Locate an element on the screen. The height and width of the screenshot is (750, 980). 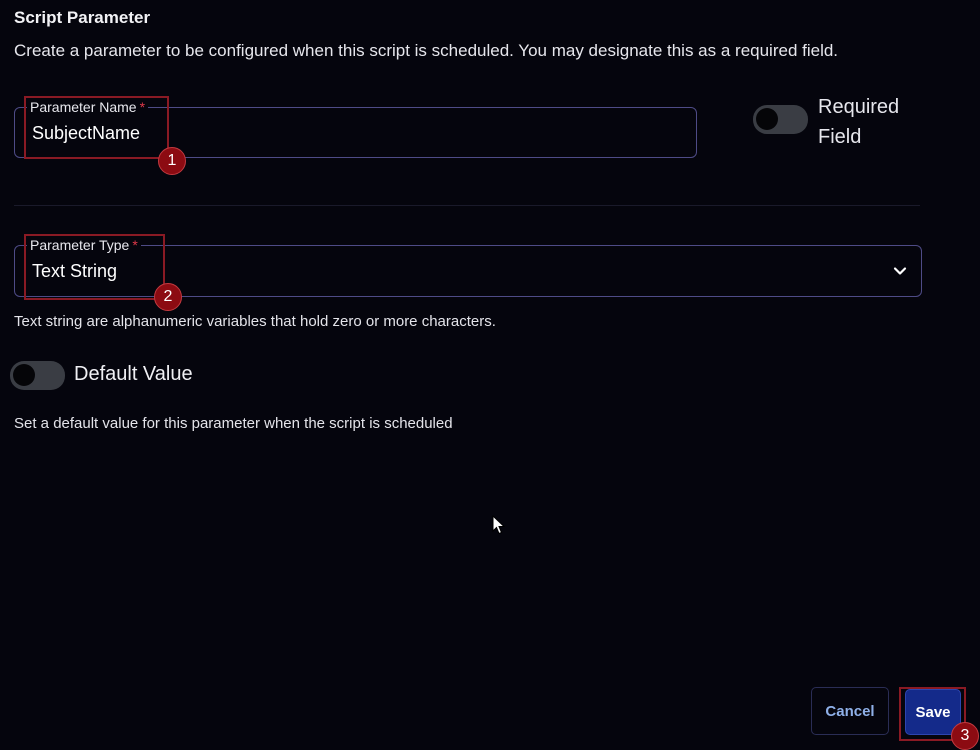
chevron-down-icon is located at coordinates (900, 271).